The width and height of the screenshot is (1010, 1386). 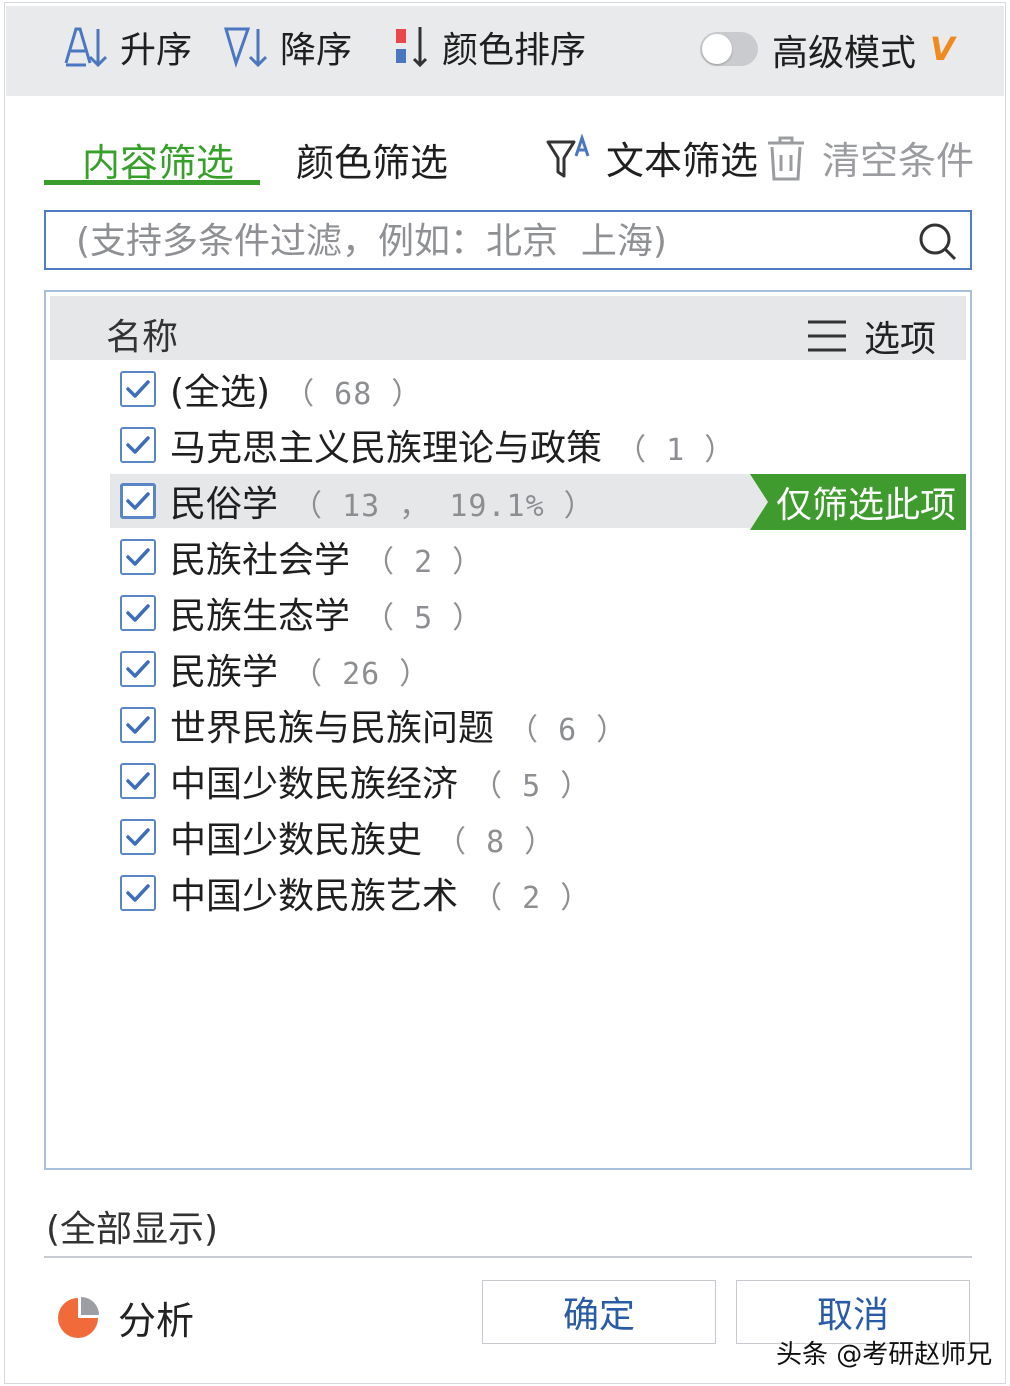 What do you see at coordinates (827, 336) in the screenshot?
I see `hamburger-menu-icon` at bounding box center [827, 336].